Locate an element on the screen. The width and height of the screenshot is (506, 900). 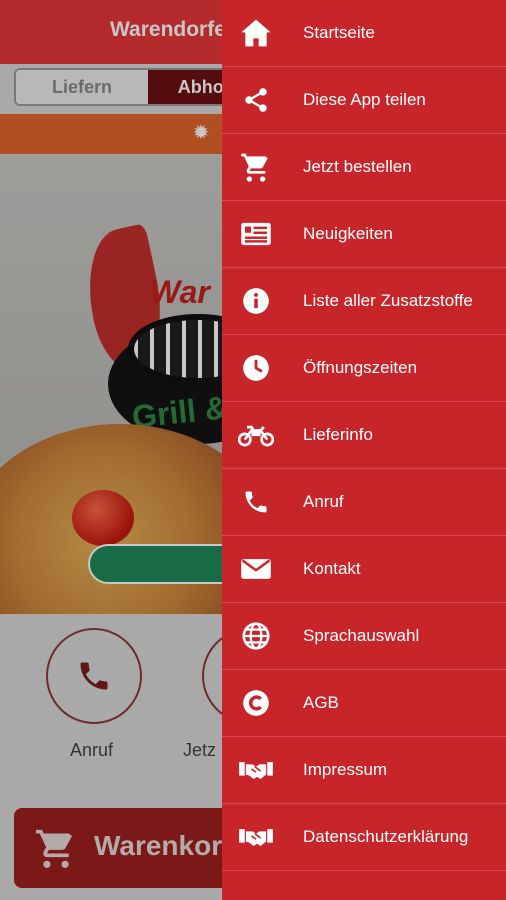
motorbike-icon is located at coordinates (256, 435).